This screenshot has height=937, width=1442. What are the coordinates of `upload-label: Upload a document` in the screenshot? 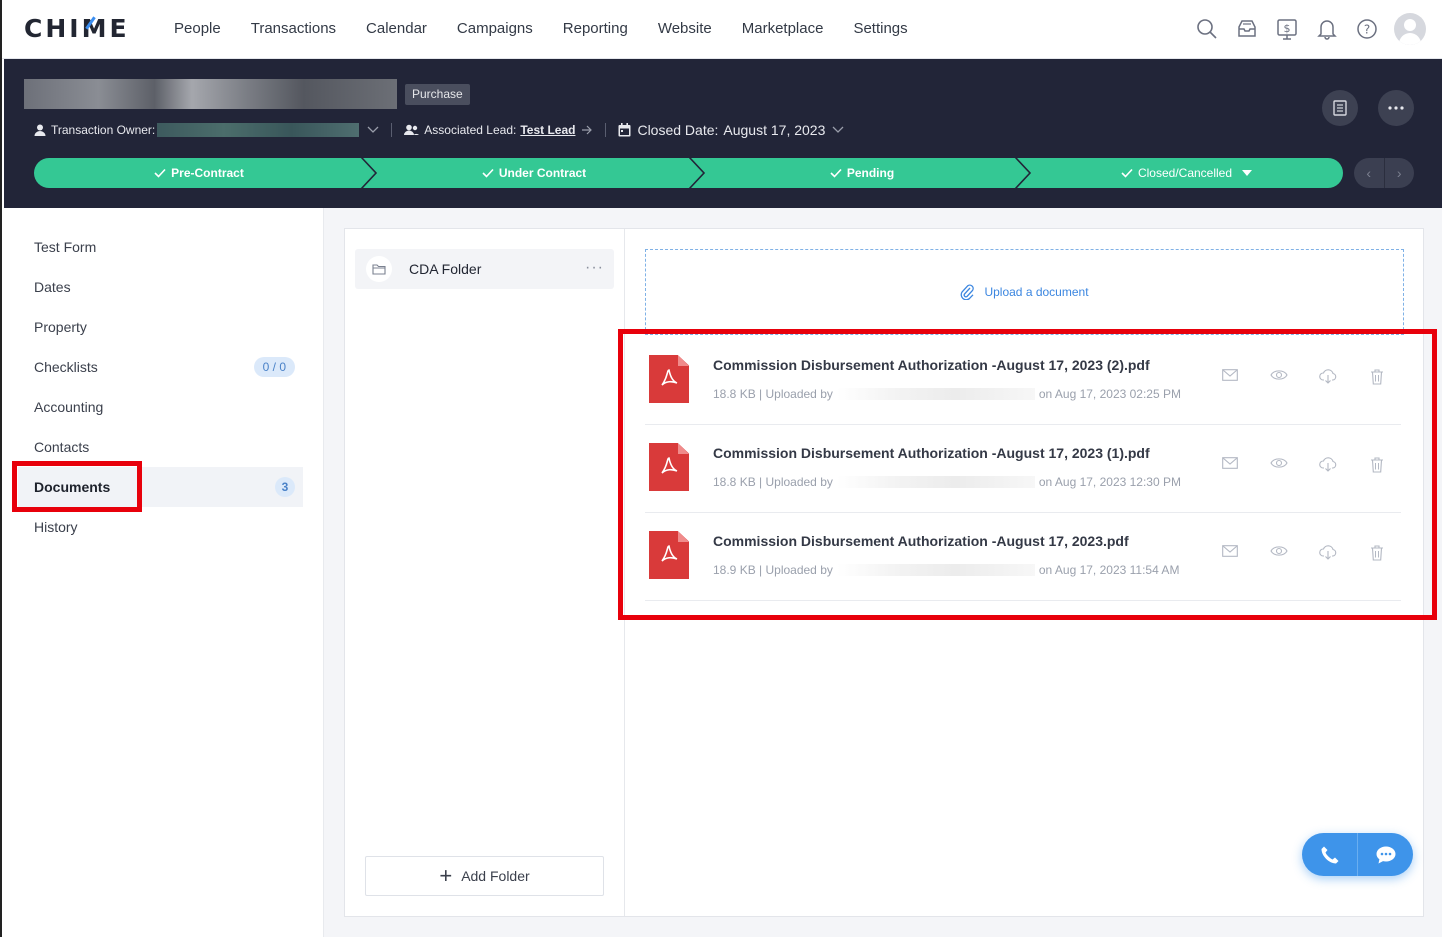 It's located at (1036, 292).